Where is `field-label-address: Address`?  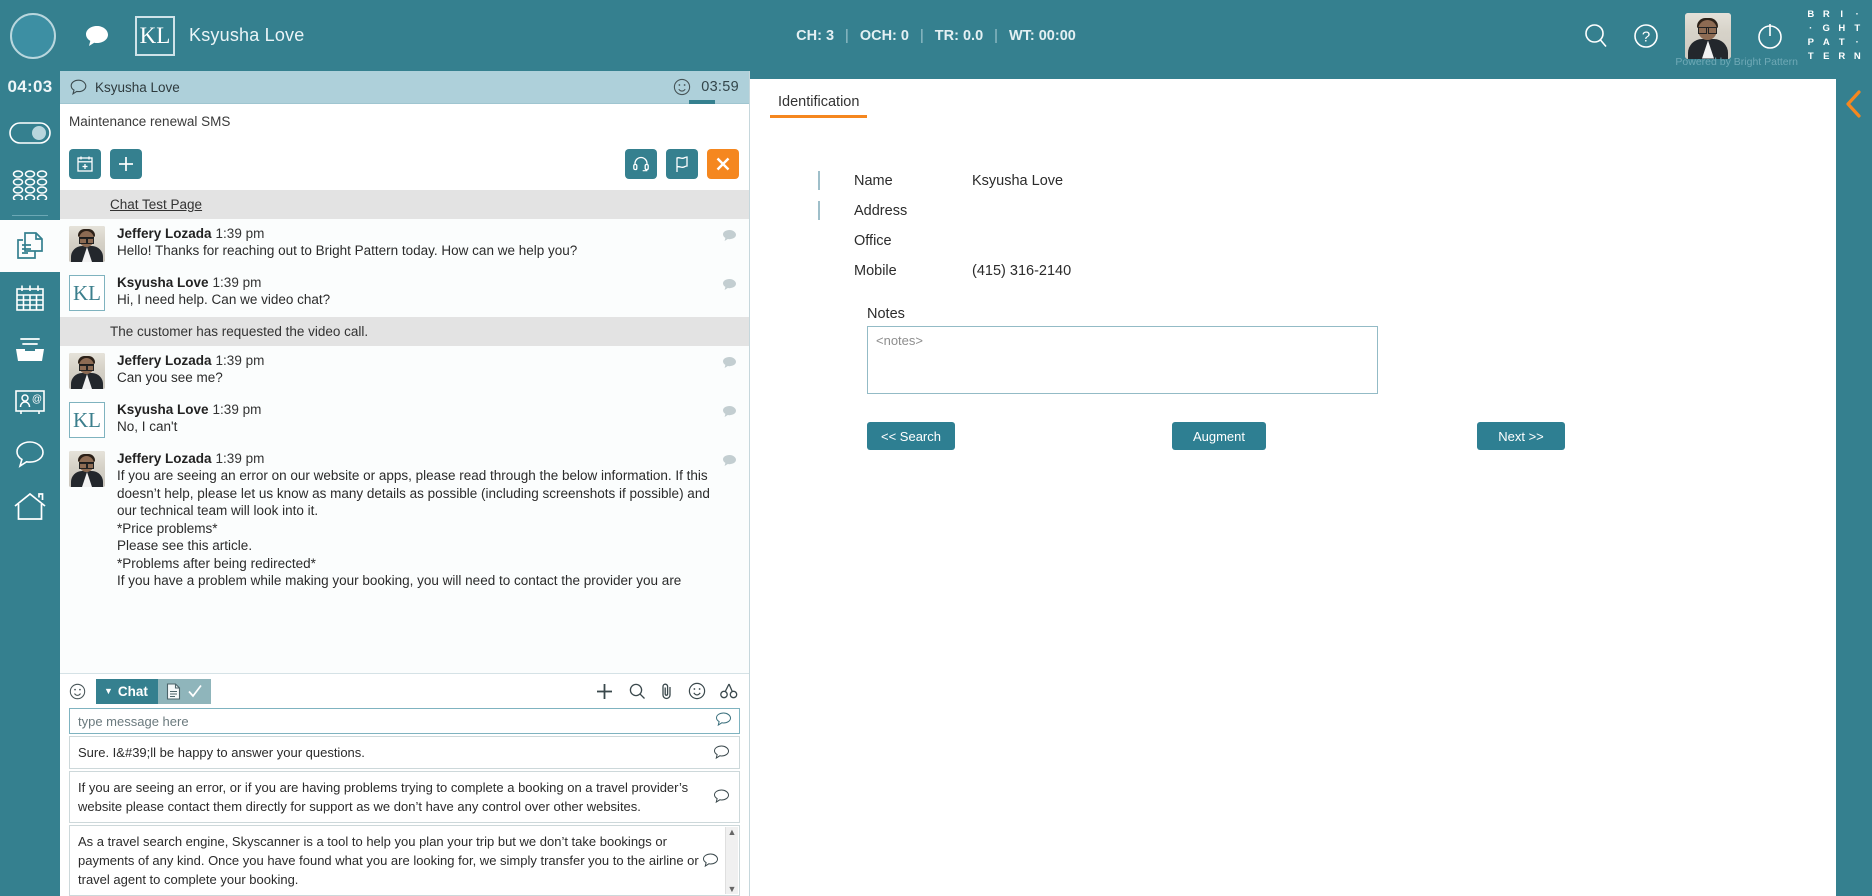
field-label-address: Address is located at coordinates (881, 211).